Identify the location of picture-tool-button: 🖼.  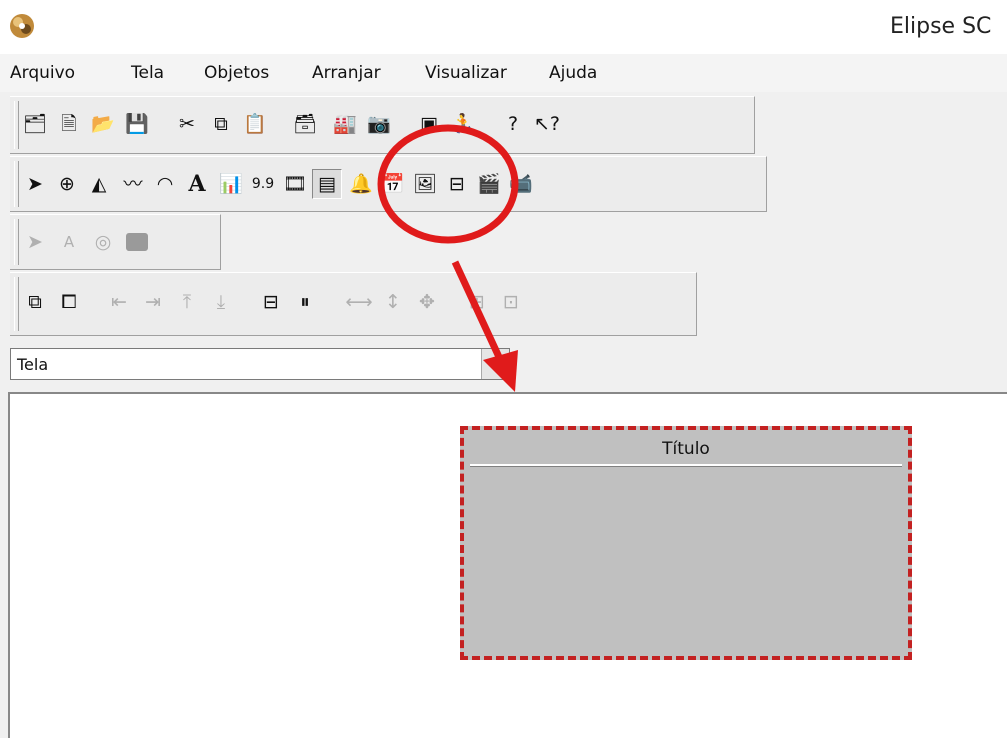
(425, 184).